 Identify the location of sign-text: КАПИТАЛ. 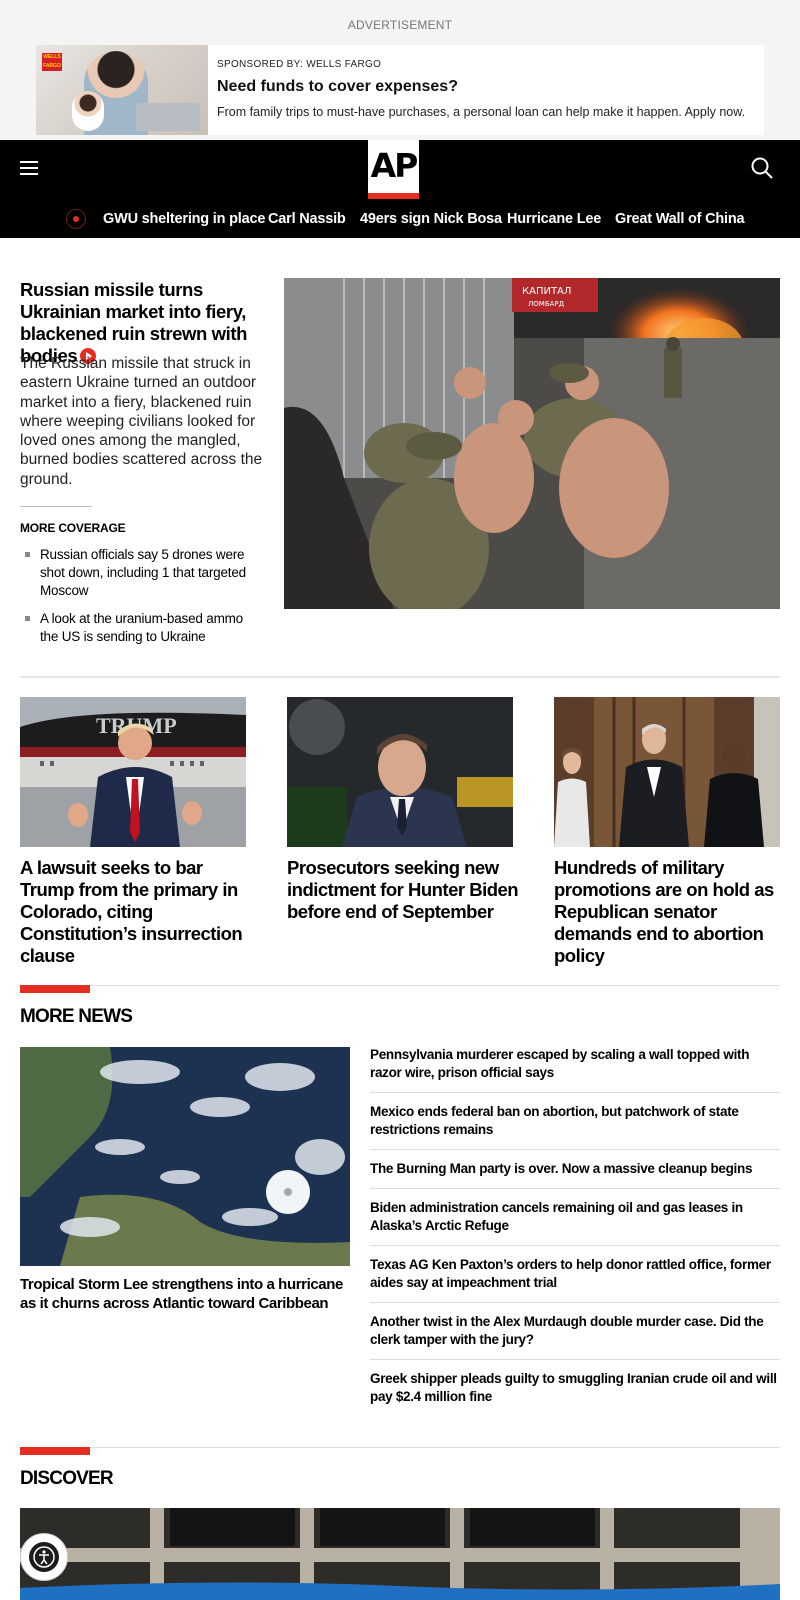
(546, 291).